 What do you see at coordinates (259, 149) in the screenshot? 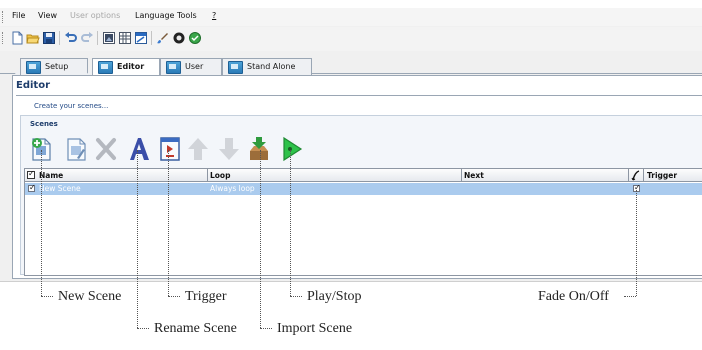
I see `import-scene-icon` at bounding box center [259, 149].